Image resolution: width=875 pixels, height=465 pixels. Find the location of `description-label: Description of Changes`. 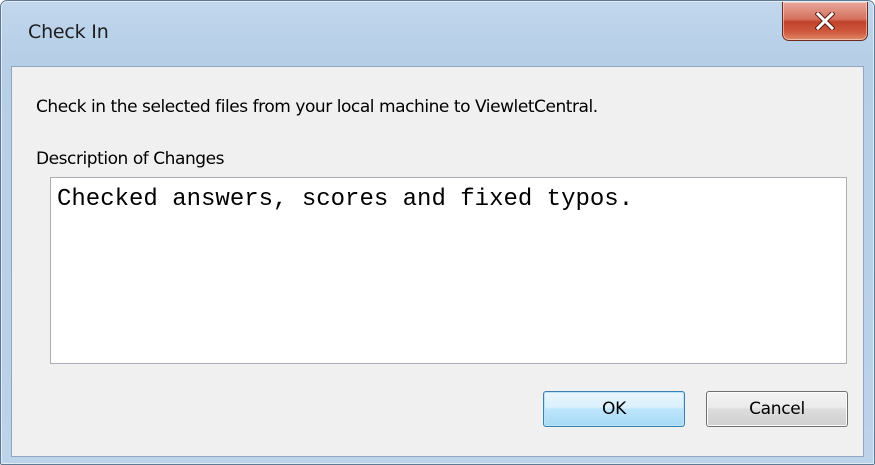

description-label: Description of Changes is located at coordinates (130, 159).